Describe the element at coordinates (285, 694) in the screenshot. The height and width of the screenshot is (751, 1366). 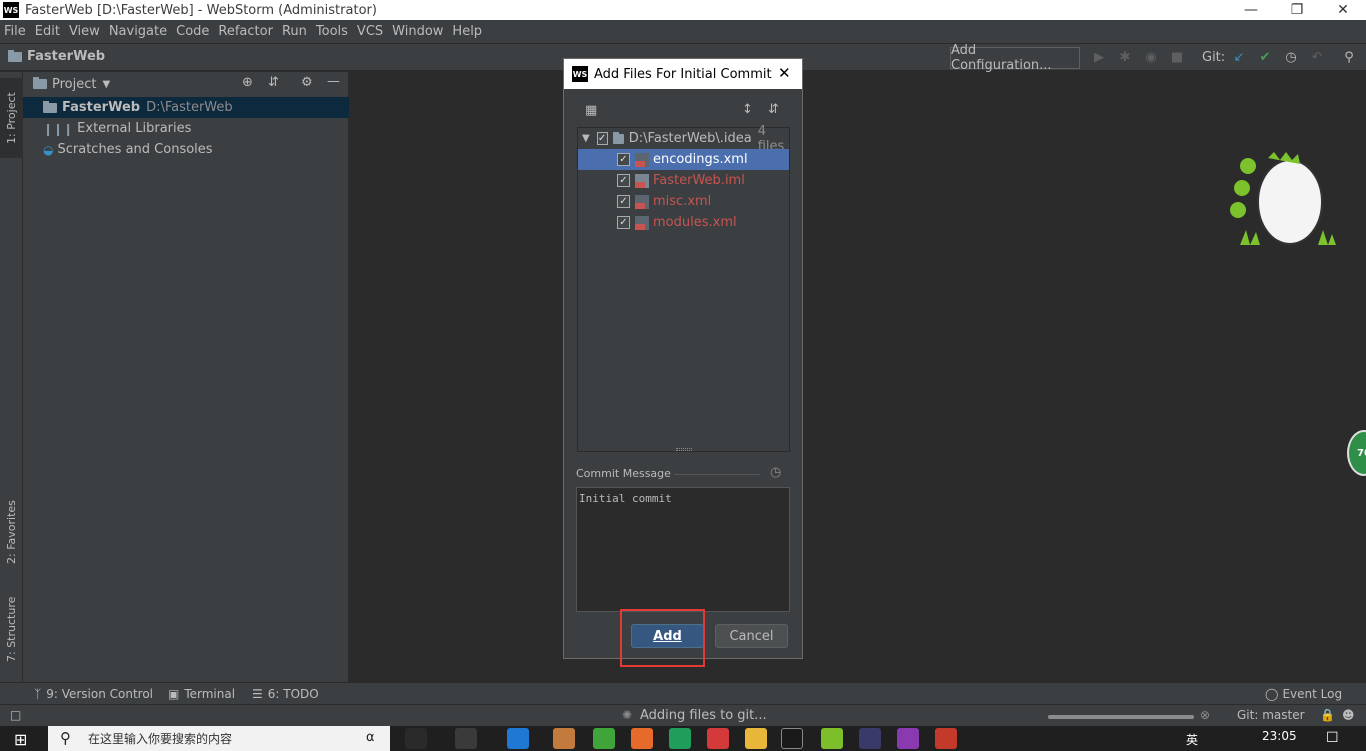
I see `tab-todo: ☰ 6: TODO` at that location.